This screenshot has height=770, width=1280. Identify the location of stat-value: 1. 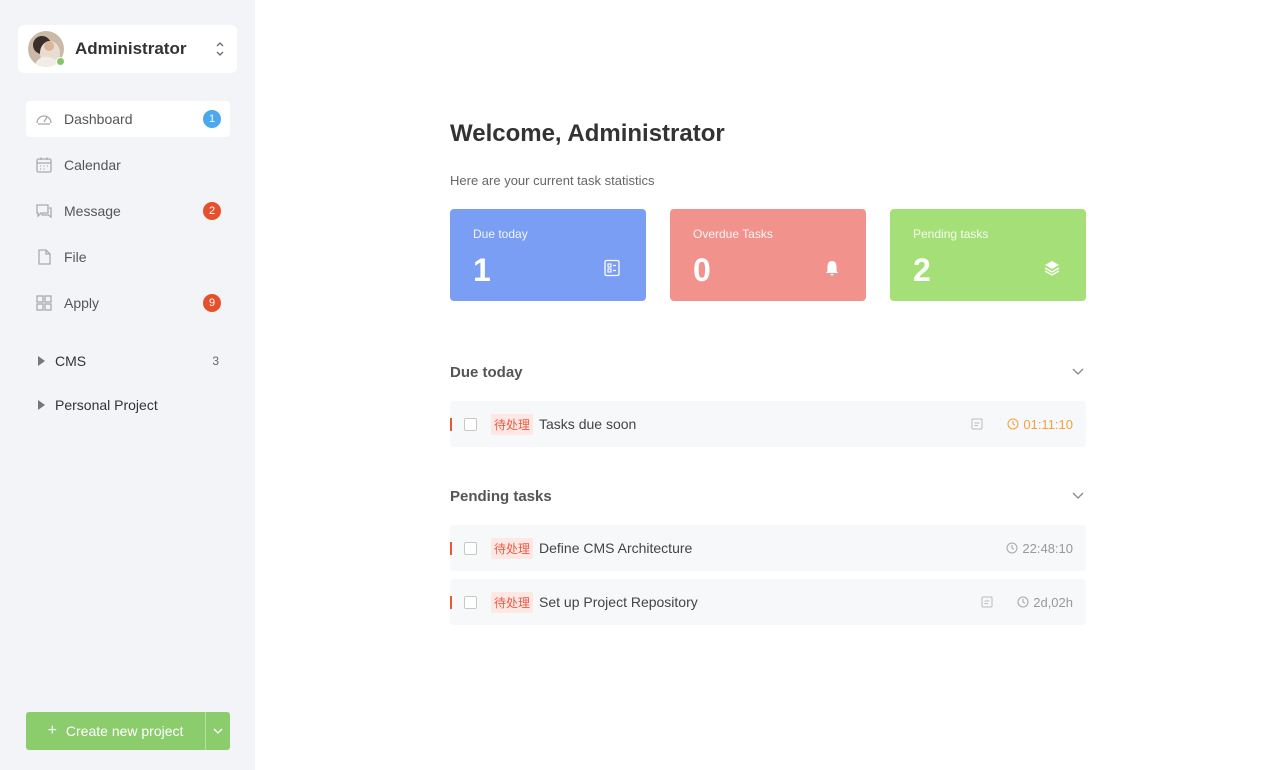
(482, 270).